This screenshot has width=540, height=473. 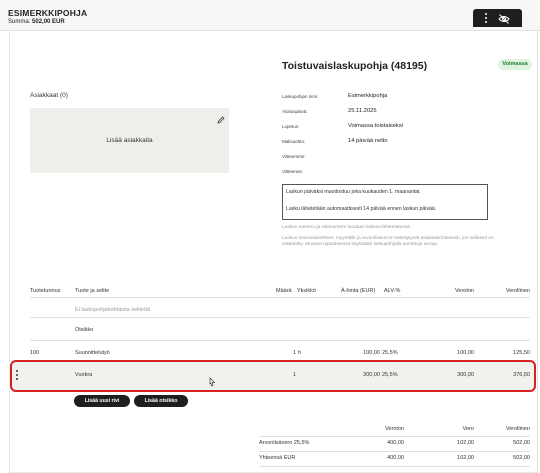 What do you see at coordinates (212, 380) in the screenshot?
I see `mouse-cursor-icon` at bounding box center [212, 380].